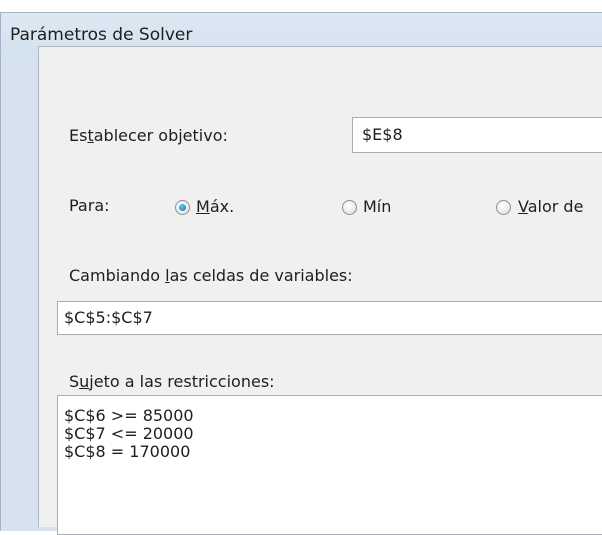 This screenshot has width=602, height=535. Describe the element at coordinates (117, 275) in the screenshot. I see `variables-label-pre: Cambiando` at that location.